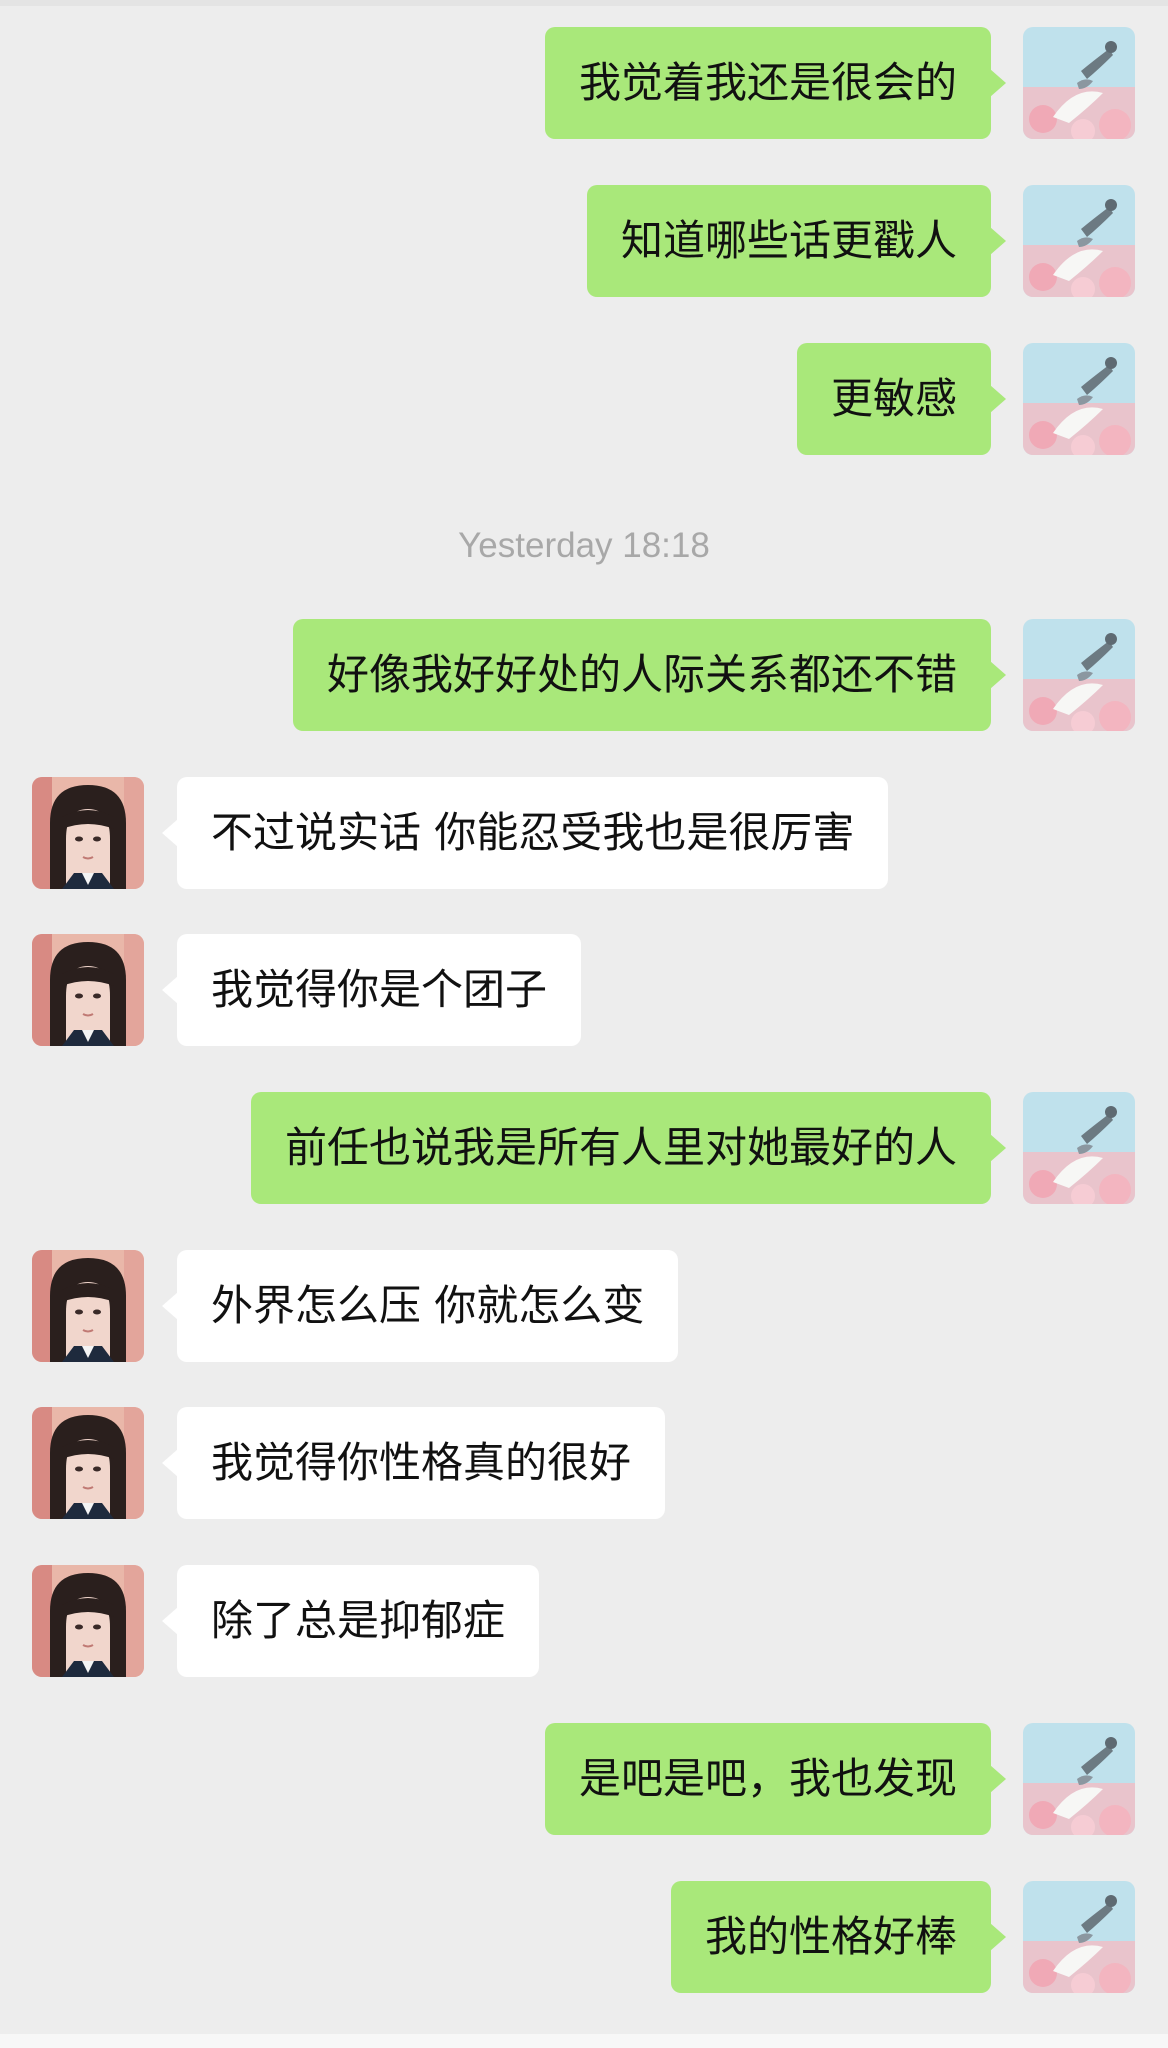 The height and width of the screenshot is (2048, 1168). I want to click on message-row: 不过说实话 你能忍受我也是很厉害, so click(584, 833).